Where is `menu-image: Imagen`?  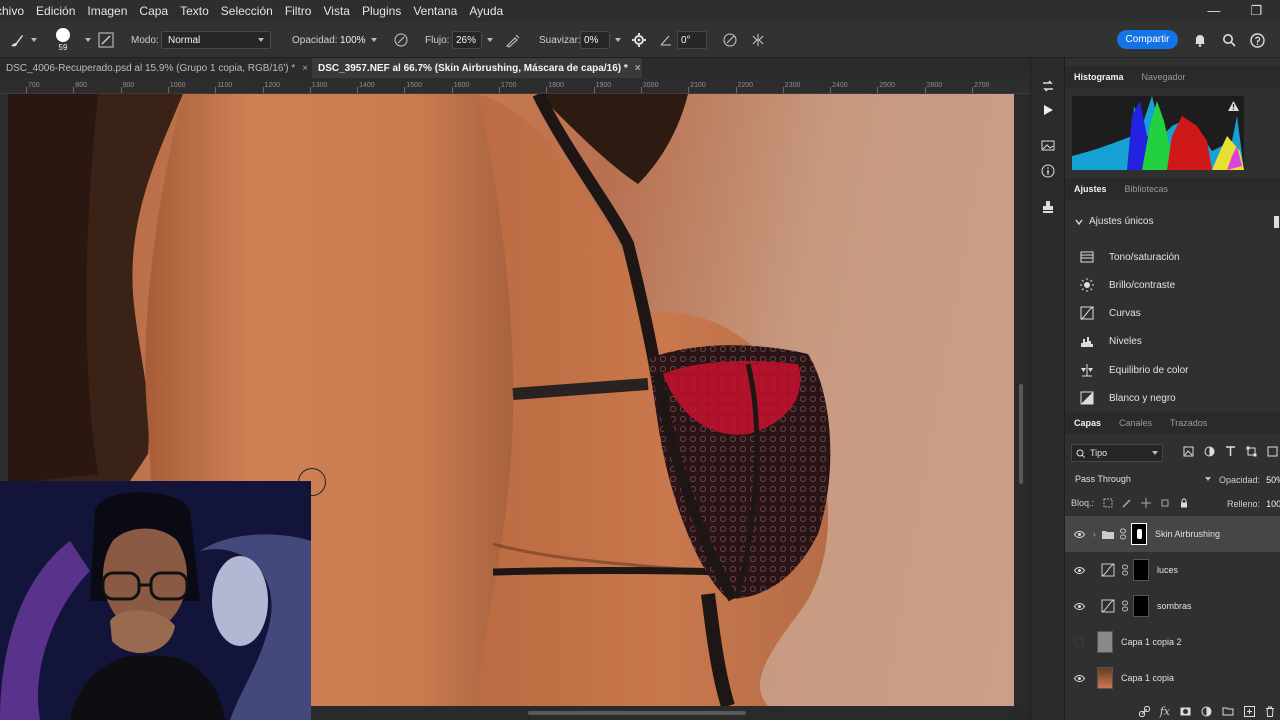 menu-image: Imagen is located at coordinates (107, 11).